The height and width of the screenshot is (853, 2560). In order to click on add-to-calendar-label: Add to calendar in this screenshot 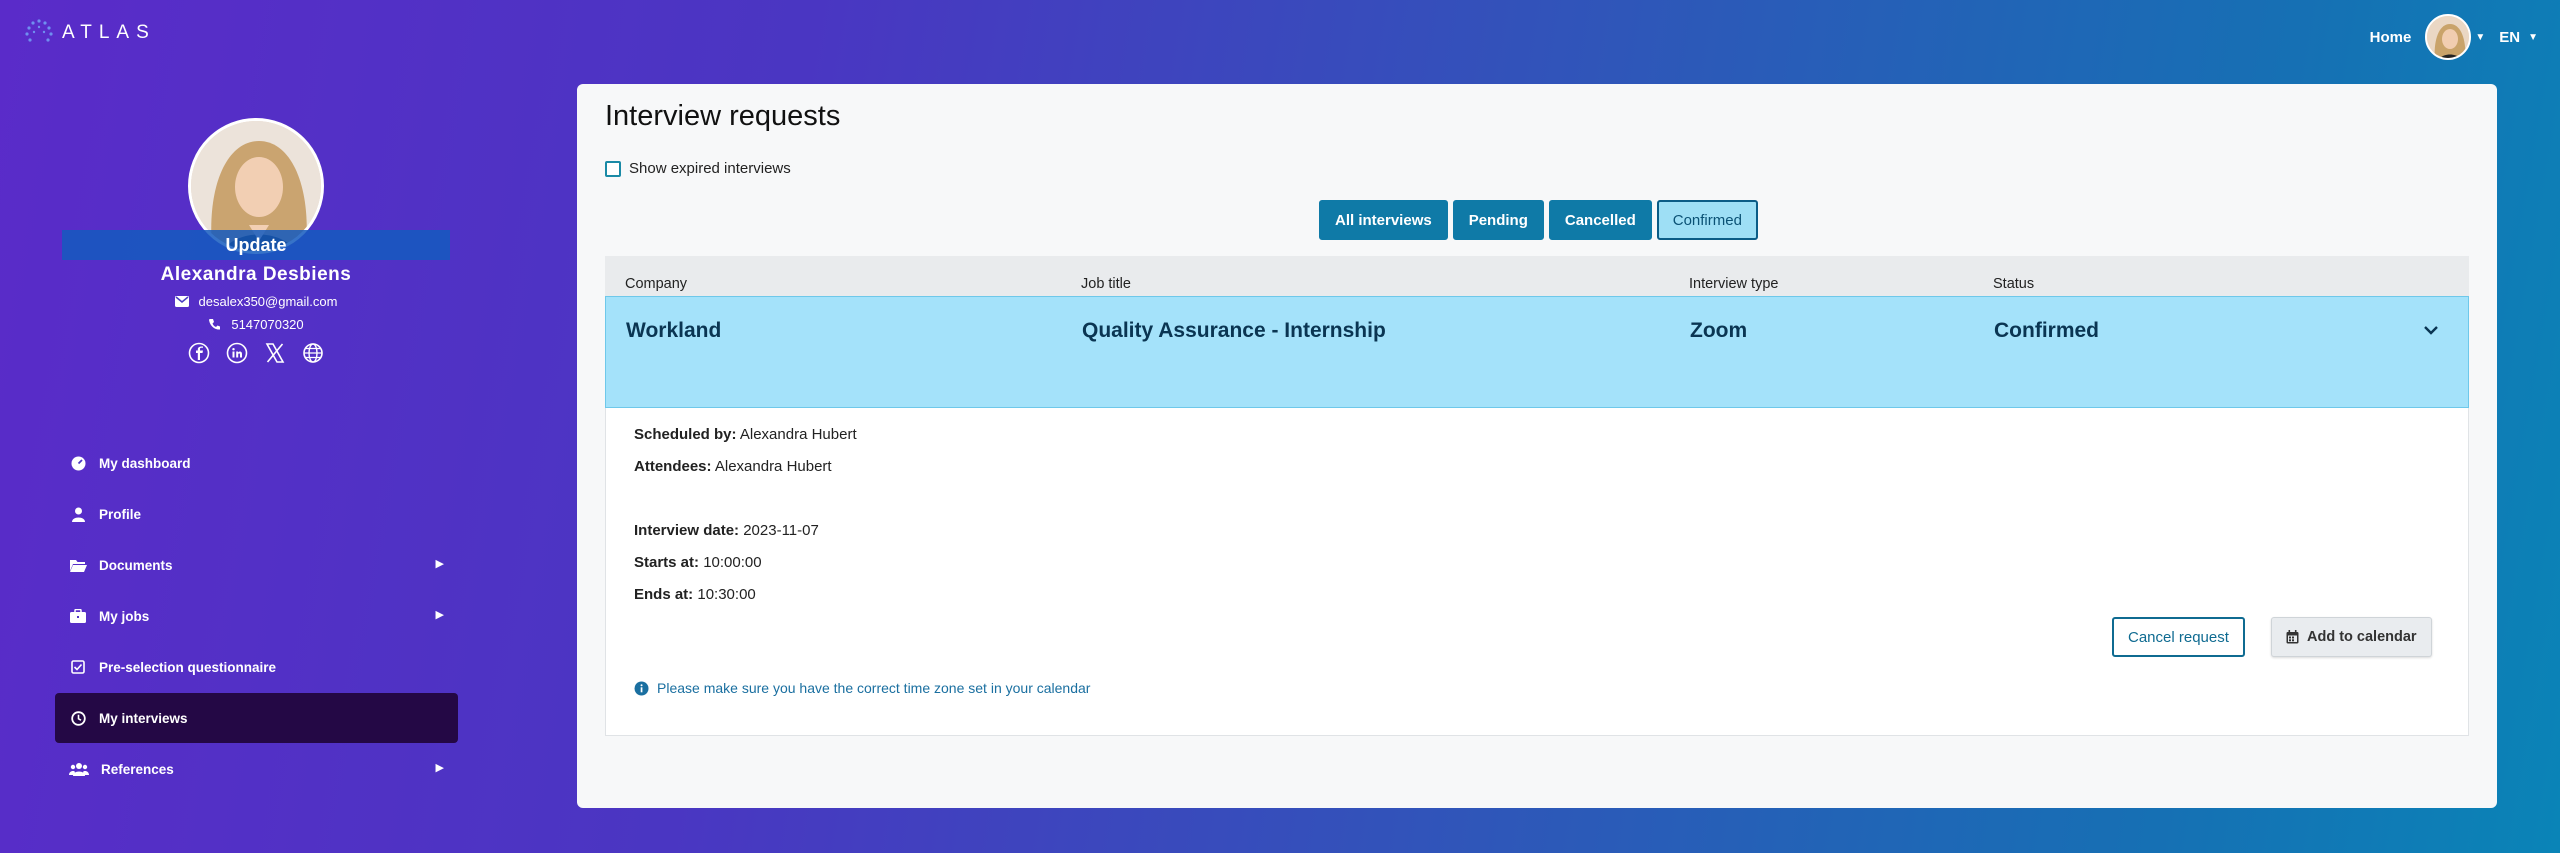, I will do `click(2362, 637)`.